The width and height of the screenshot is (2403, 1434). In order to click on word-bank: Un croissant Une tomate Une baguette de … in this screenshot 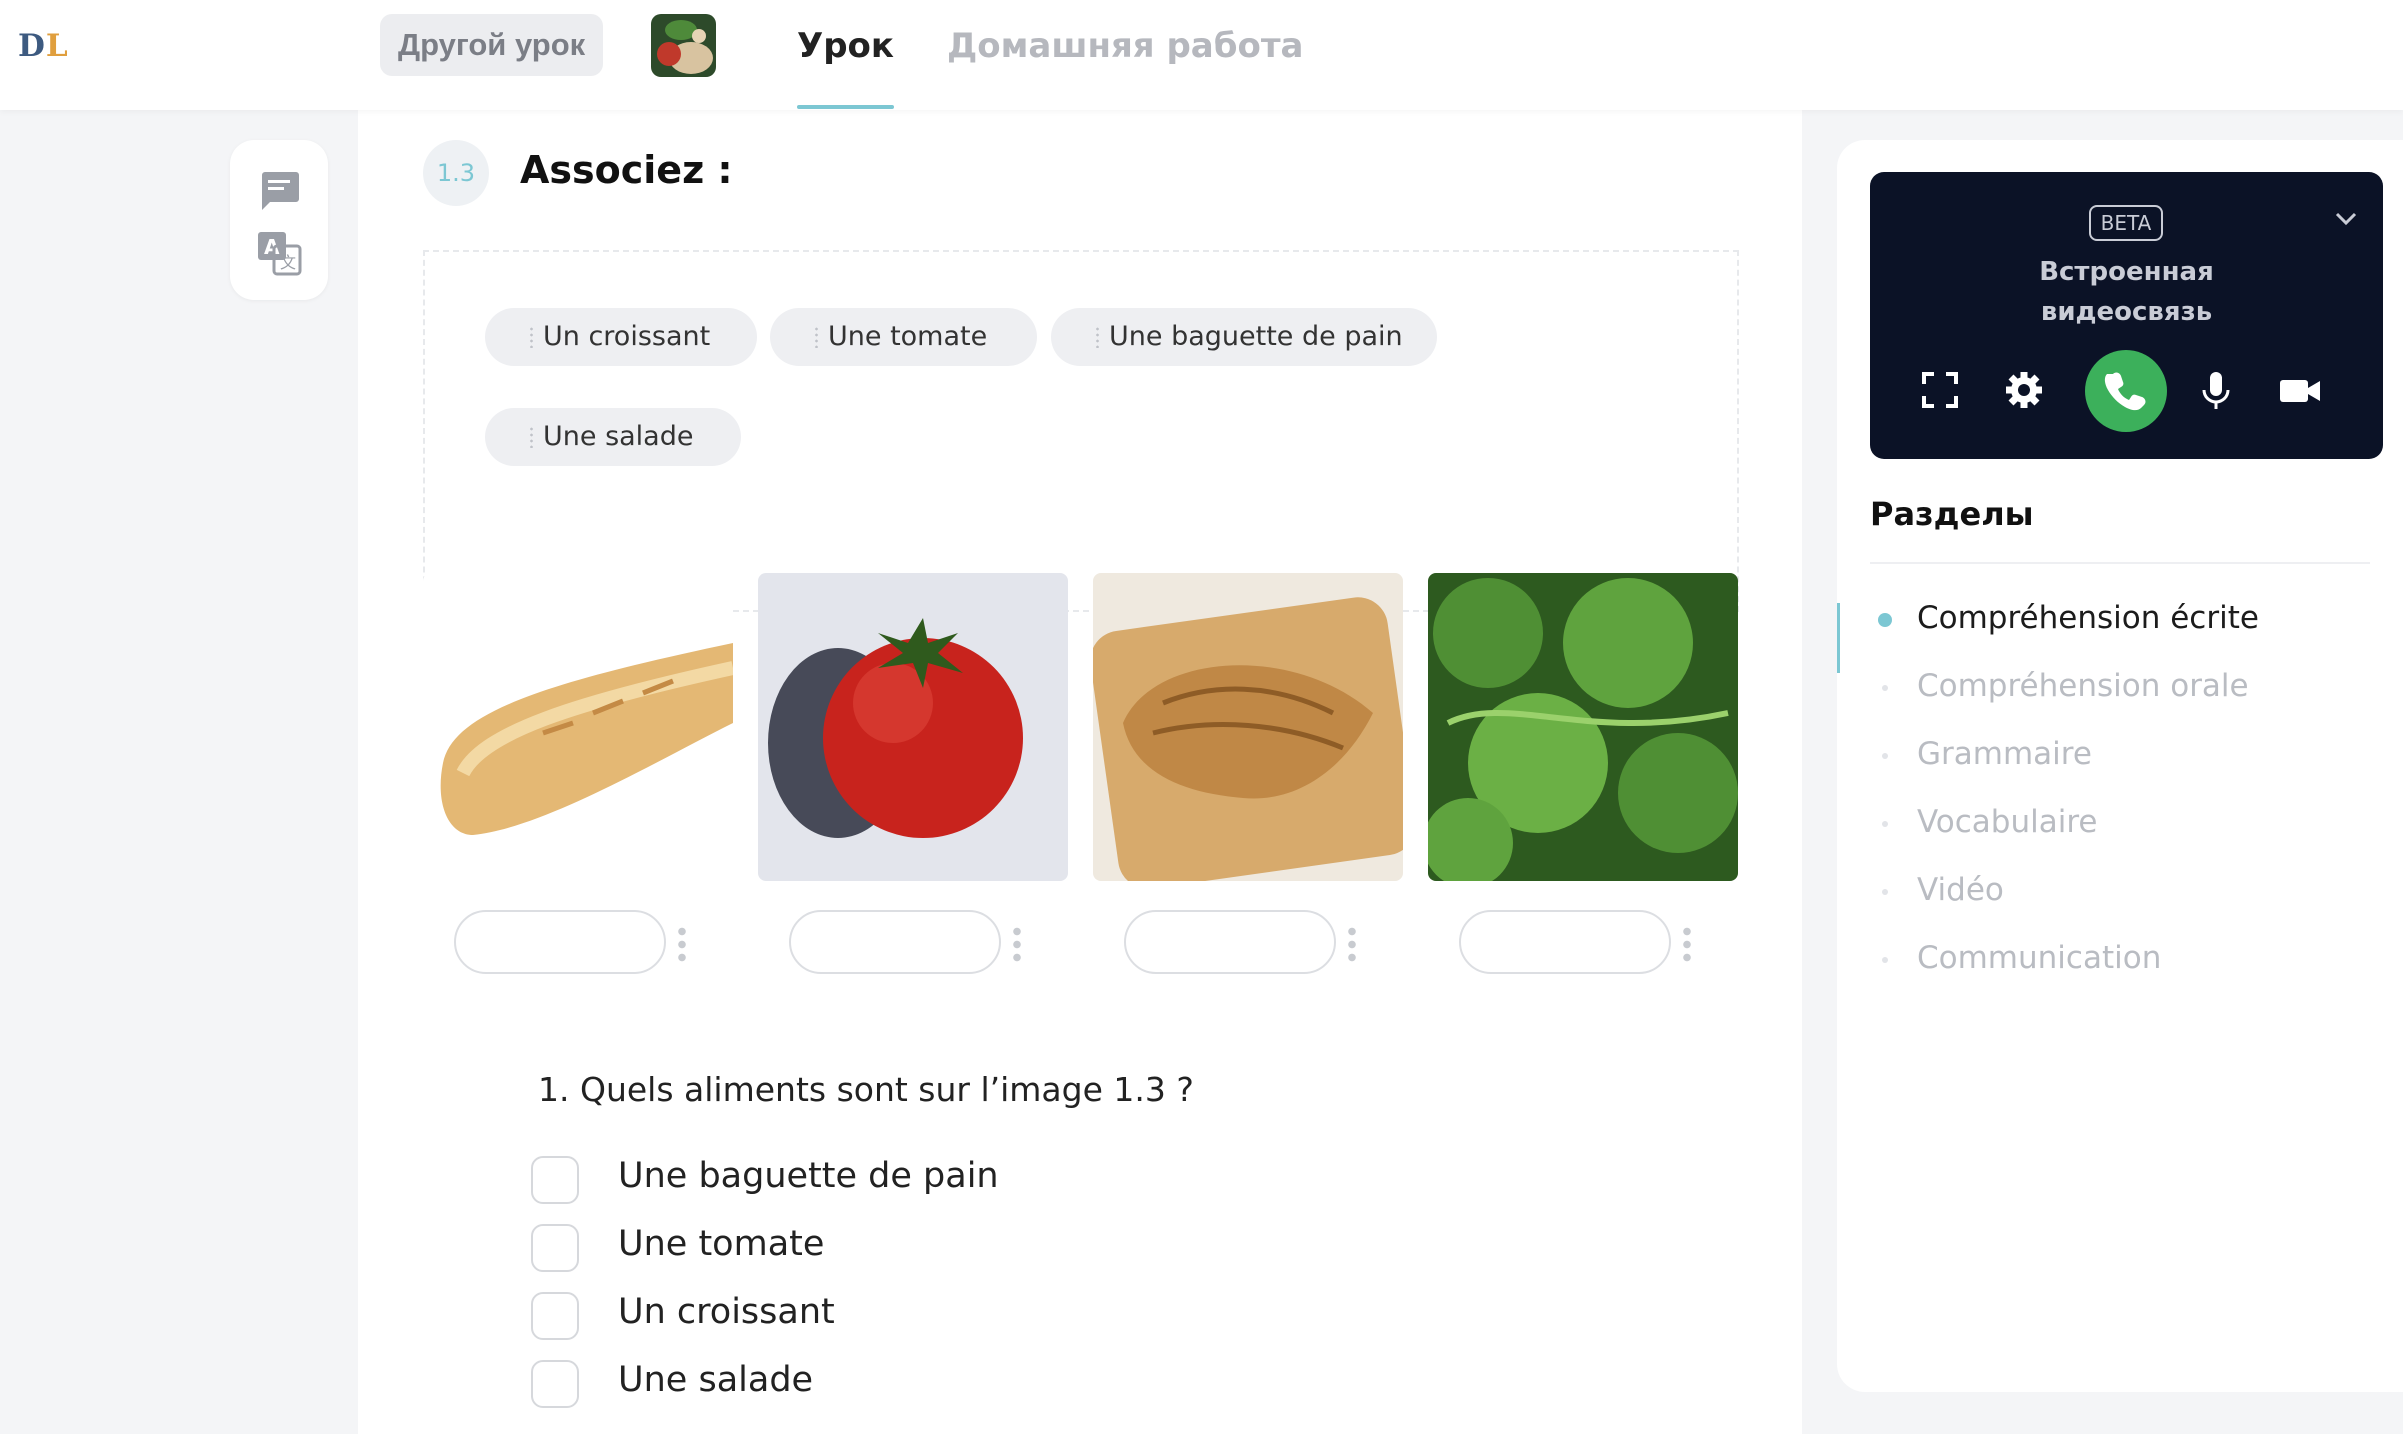, I will do `click(1081, 431)`.